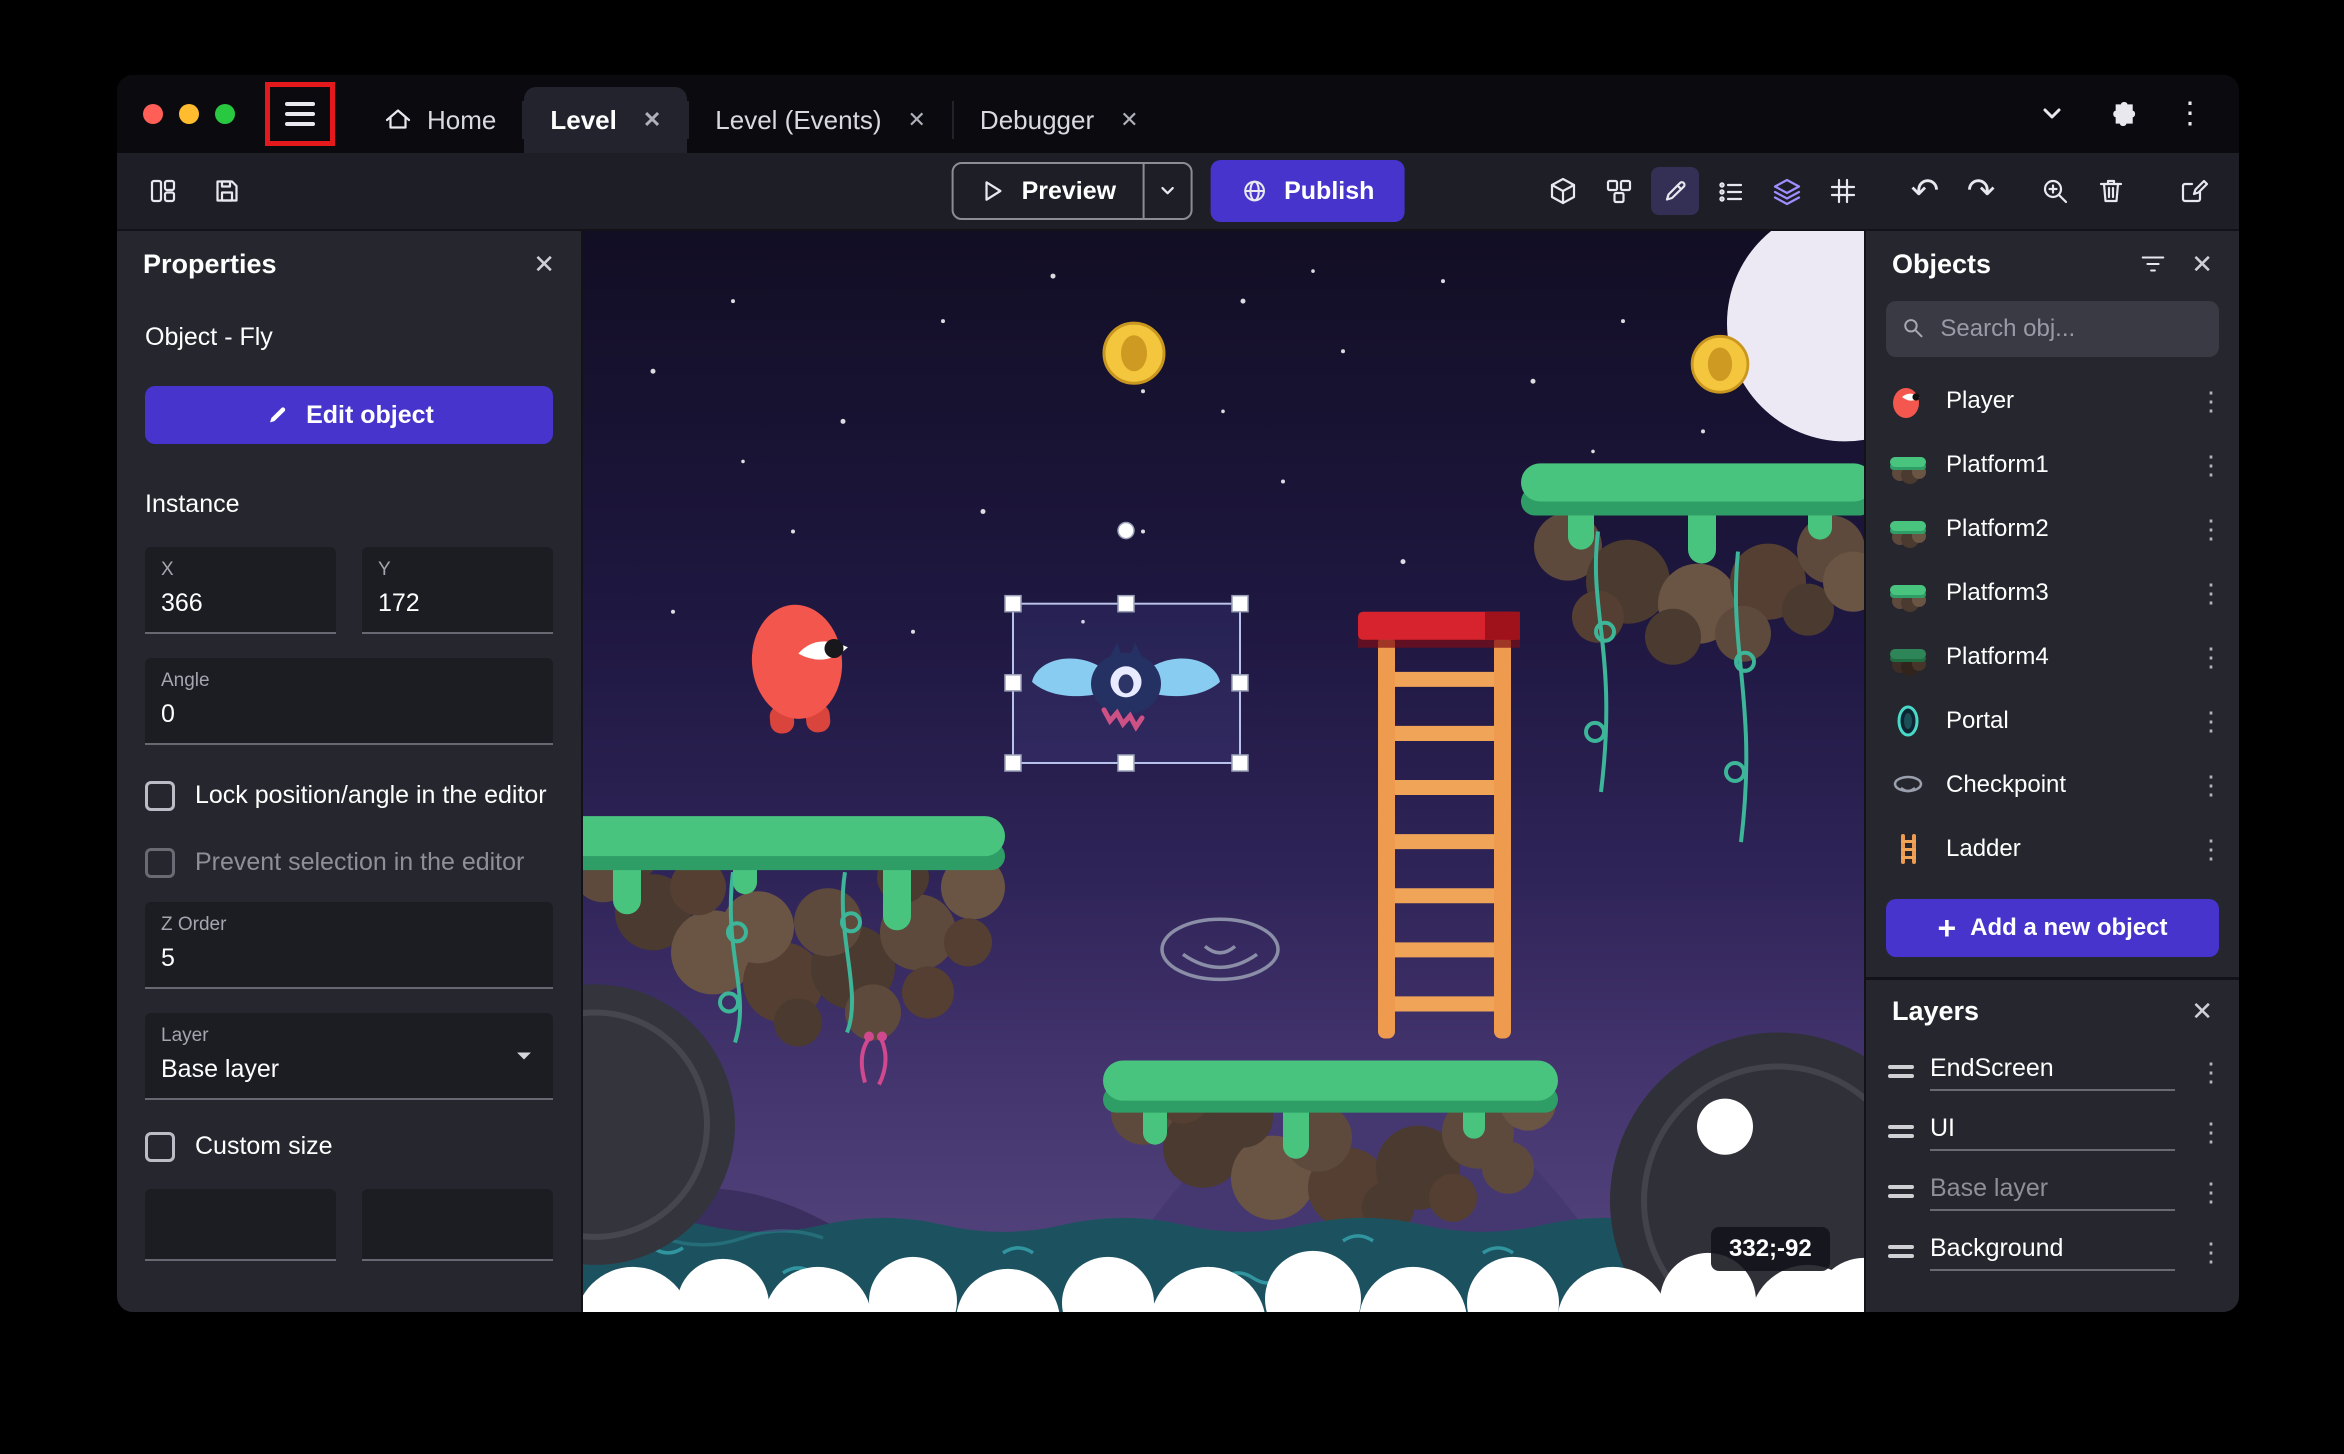 This screenshot has width=2344, height=1454. What do you see at coordinates (349, 795) in the screenshot?
I see `lock-position-checkbox-row: Lock position/angle in the editor` at bounding box center [349, 795].